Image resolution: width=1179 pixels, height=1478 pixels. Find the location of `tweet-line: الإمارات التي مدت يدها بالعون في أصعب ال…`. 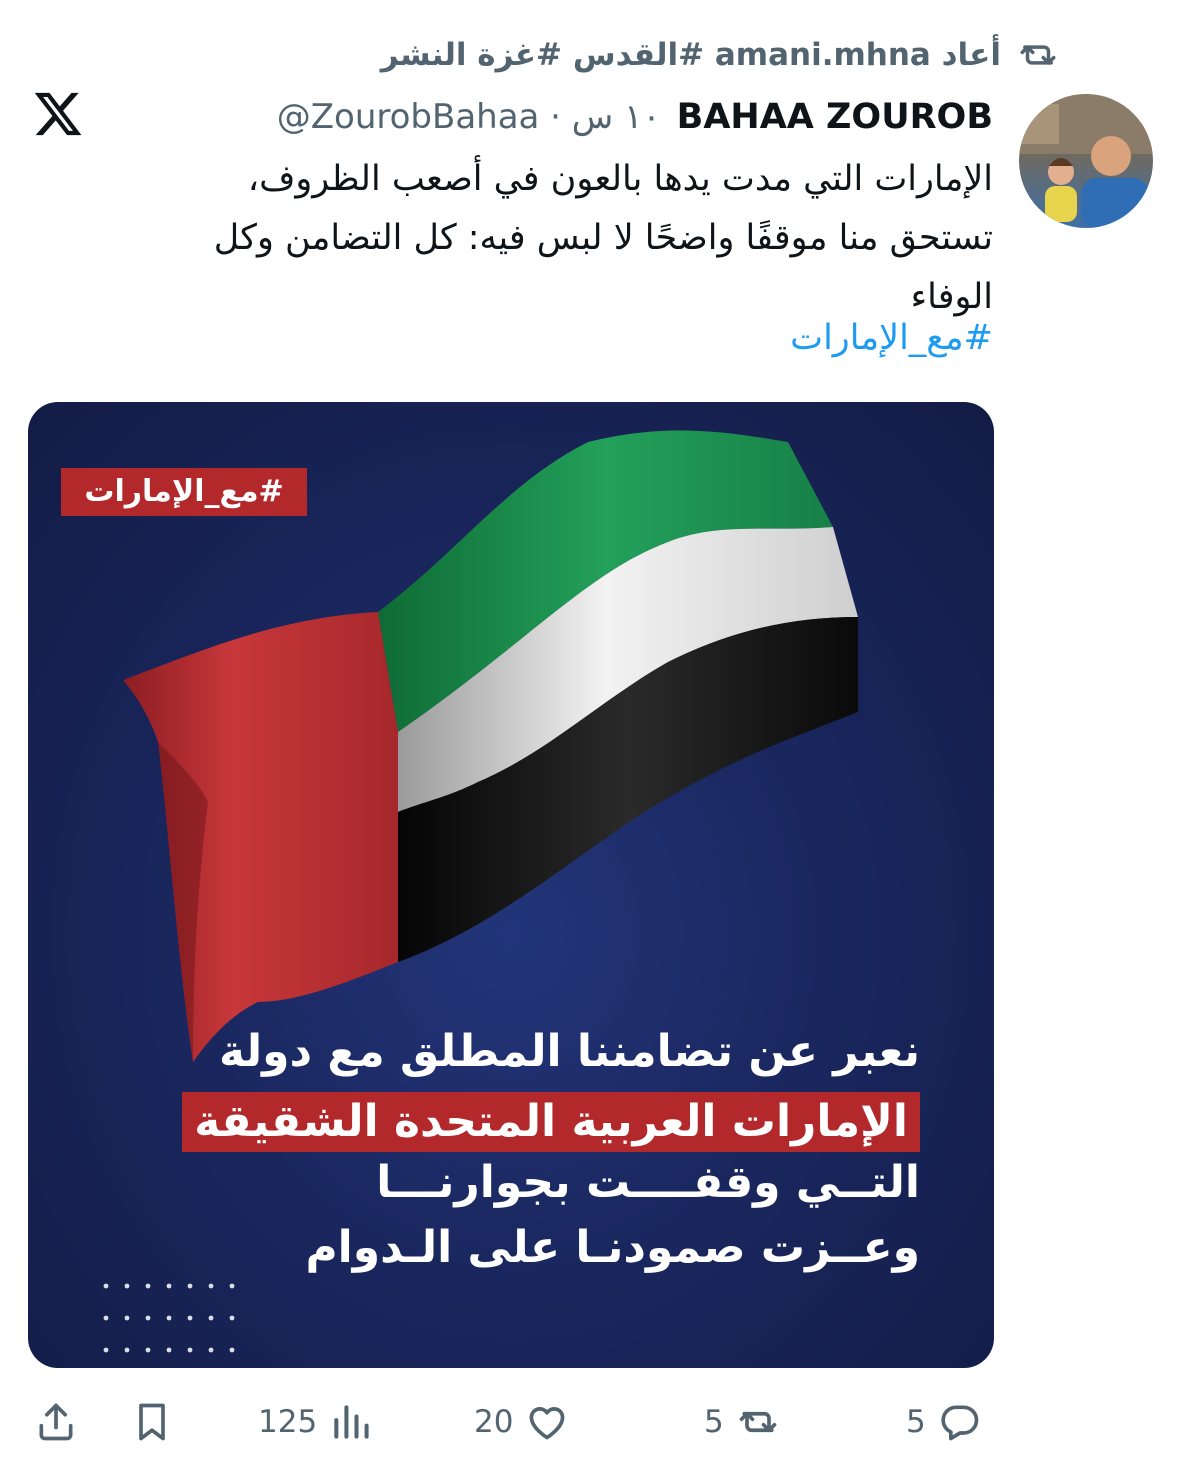

tweet-line: الإمارات التي مدت يدها بالعون في أصعب ال… is located at coordinates (620, 179).